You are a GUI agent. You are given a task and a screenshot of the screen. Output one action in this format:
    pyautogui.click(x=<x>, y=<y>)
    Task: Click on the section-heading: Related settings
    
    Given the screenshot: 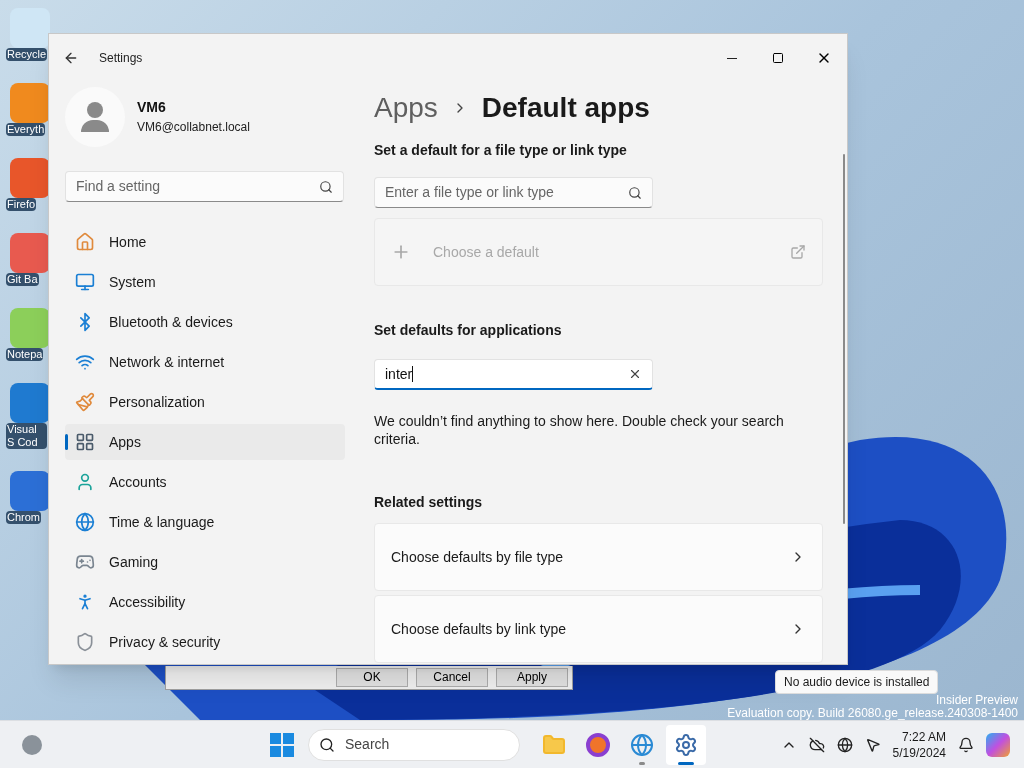 What is the action you would take?
    pyautogui.click(x=429, y=502)
    